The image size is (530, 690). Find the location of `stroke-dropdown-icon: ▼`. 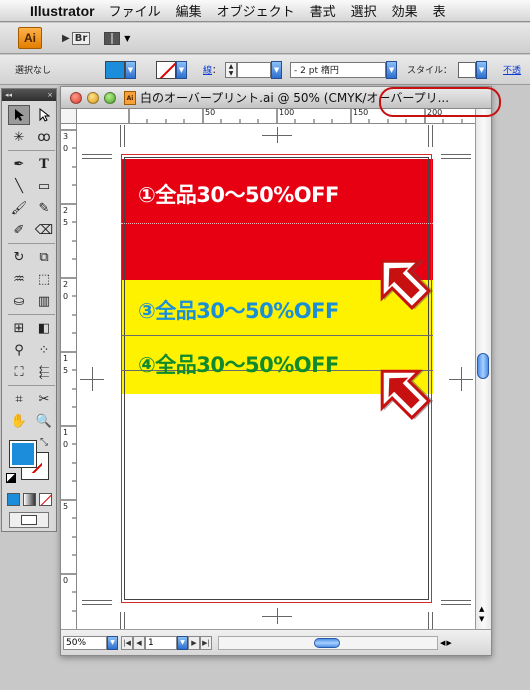

stroke-dropdown-icon: ▼ is located at coordinates (181, 69).